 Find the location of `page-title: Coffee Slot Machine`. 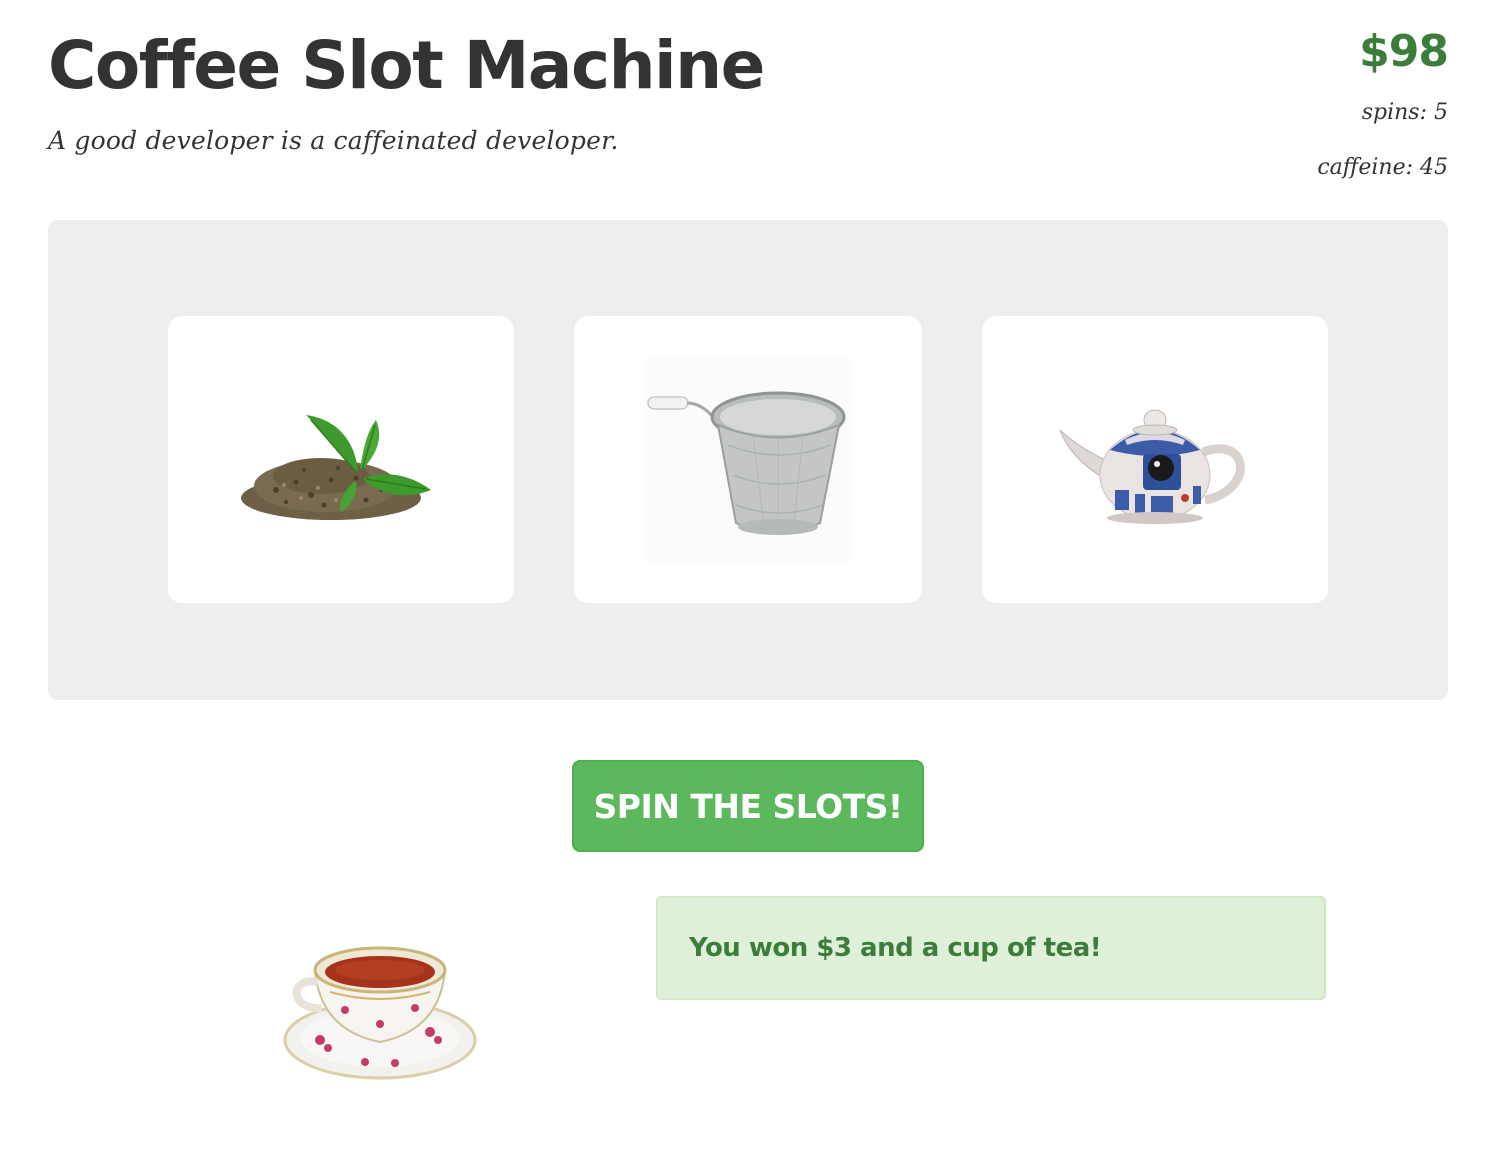

page-title: Coffee Slot Machine is located at coordinates (406, 65).